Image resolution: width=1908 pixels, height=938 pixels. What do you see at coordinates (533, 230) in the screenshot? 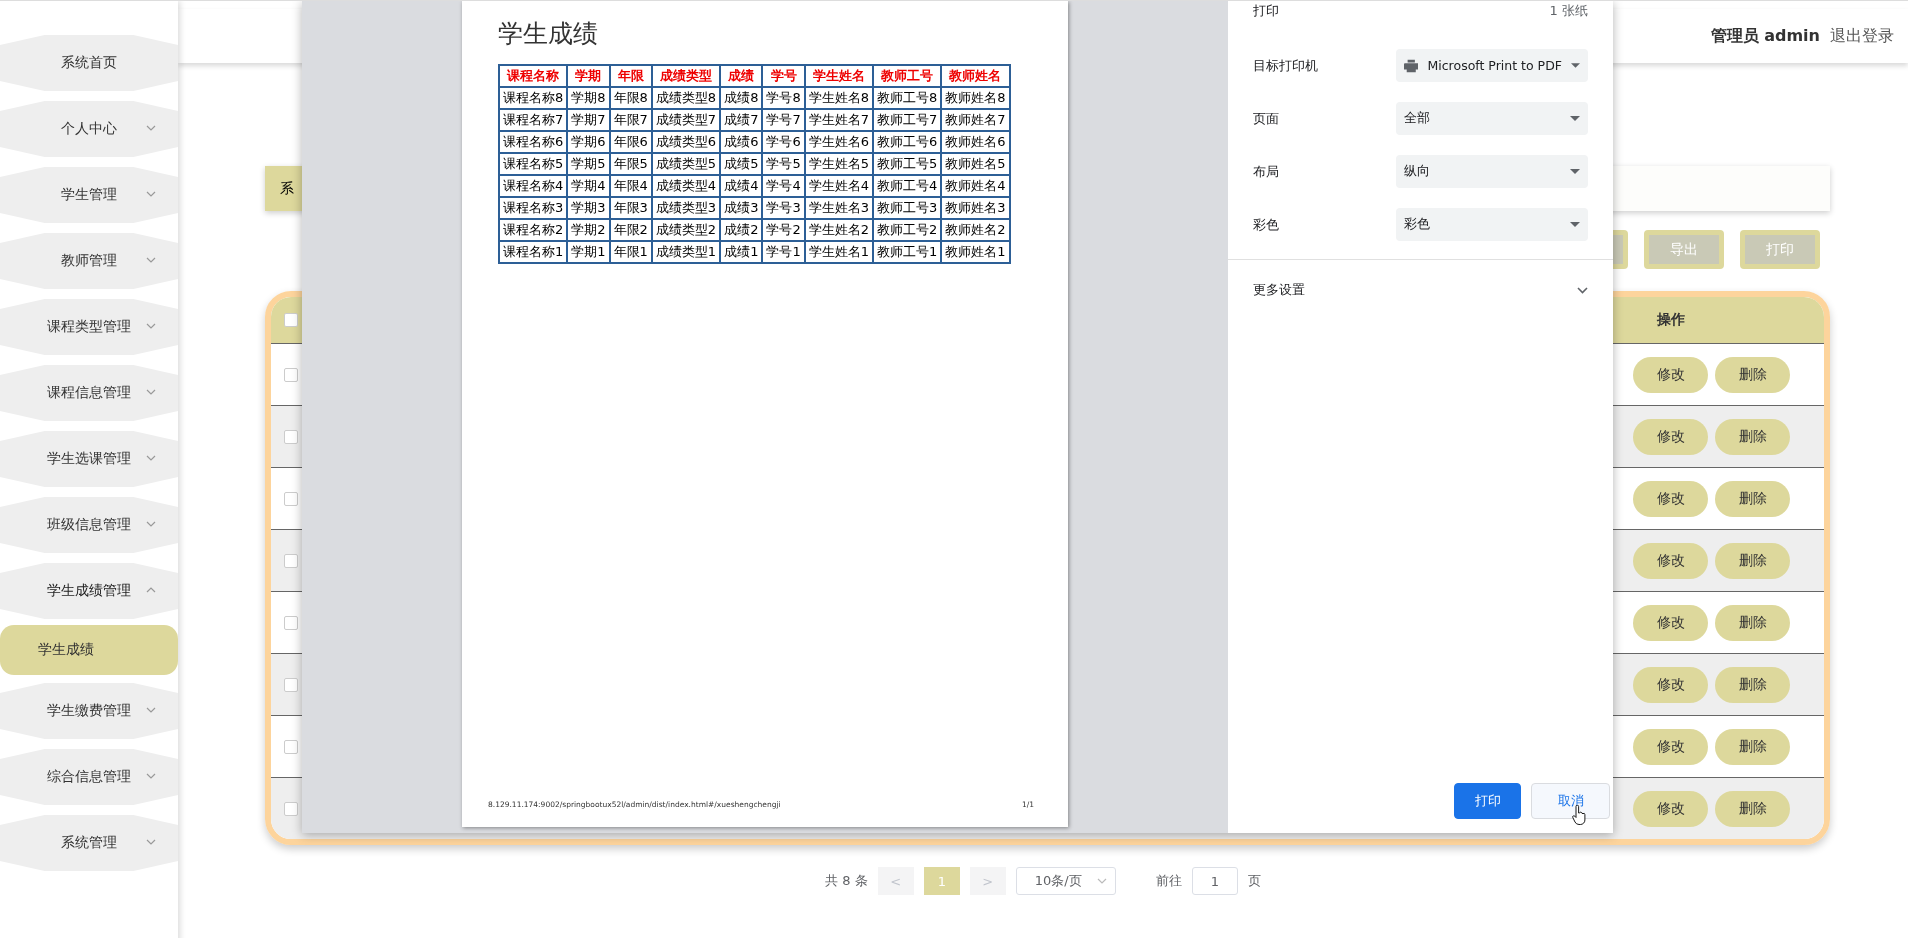
I see `preview-table-cell: 课程名称2` at bounding box center [533, 230].